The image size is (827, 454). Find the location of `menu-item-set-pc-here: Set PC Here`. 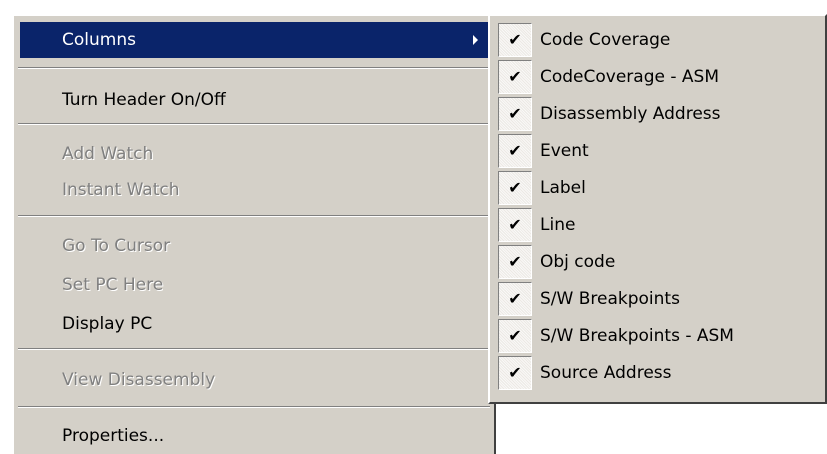

menu-item-set-pc-here: Set PC Here is located at coordinates (254, 285).